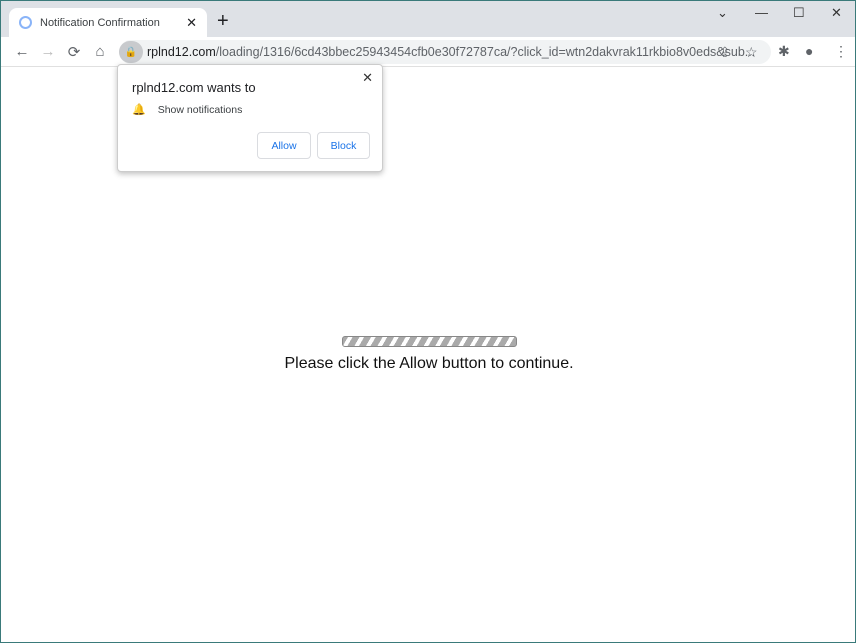 The height and width of the screenshot is (643, 856). I want to click on browser-tab: Notification Confirmation ✕, so click(108, 22).